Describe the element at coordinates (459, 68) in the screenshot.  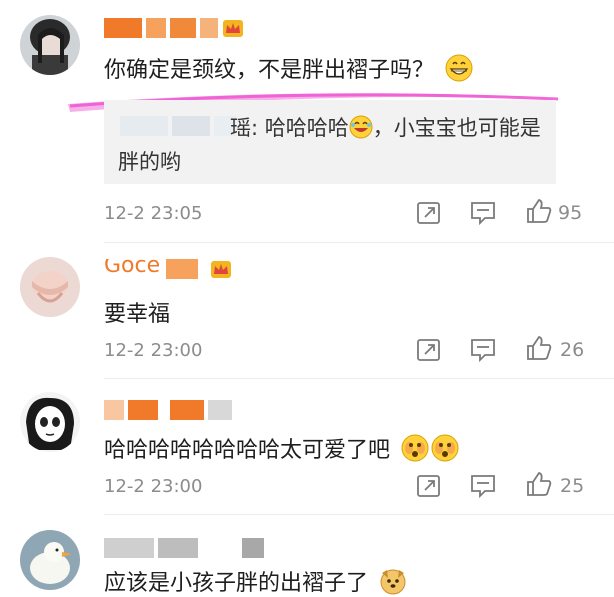
I see `grin-emoji` at that location.